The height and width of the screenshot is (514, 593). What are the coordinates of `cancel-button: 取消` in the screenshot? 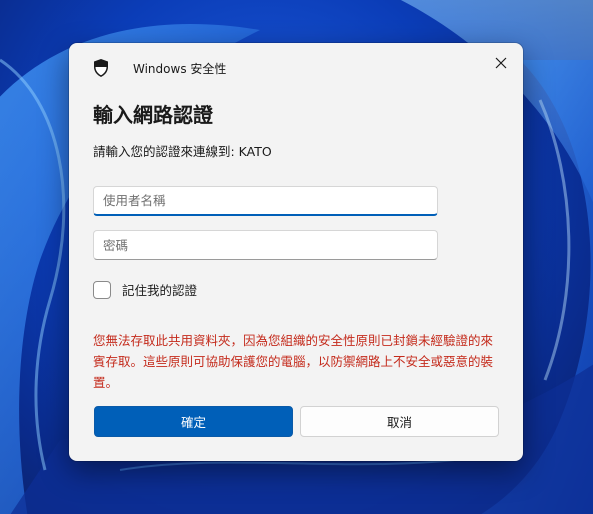 It's located at (399, 421).